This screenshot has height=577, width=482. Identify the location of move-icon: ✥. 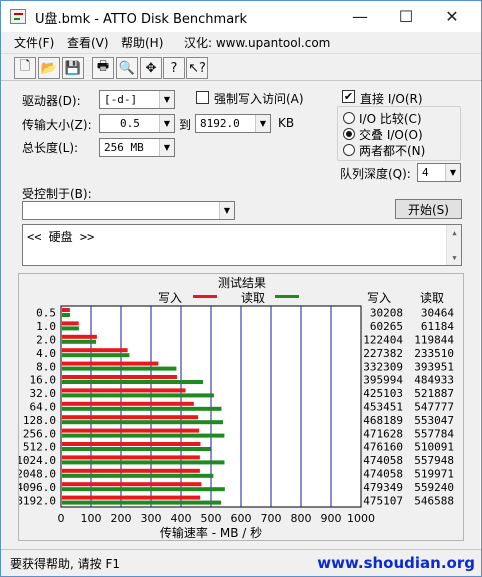
(151, 68).